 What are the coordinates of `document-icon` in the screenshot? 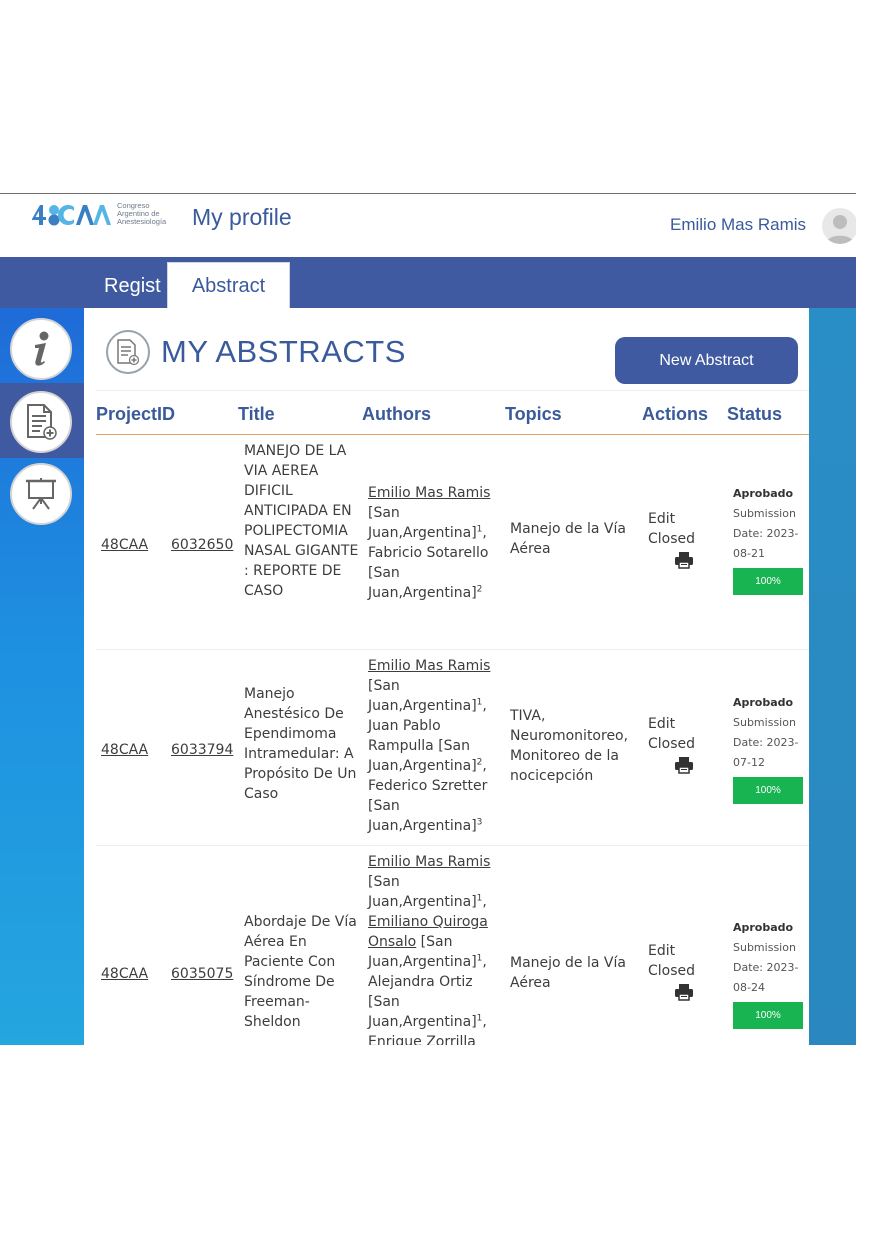 It's located at (128, 352).